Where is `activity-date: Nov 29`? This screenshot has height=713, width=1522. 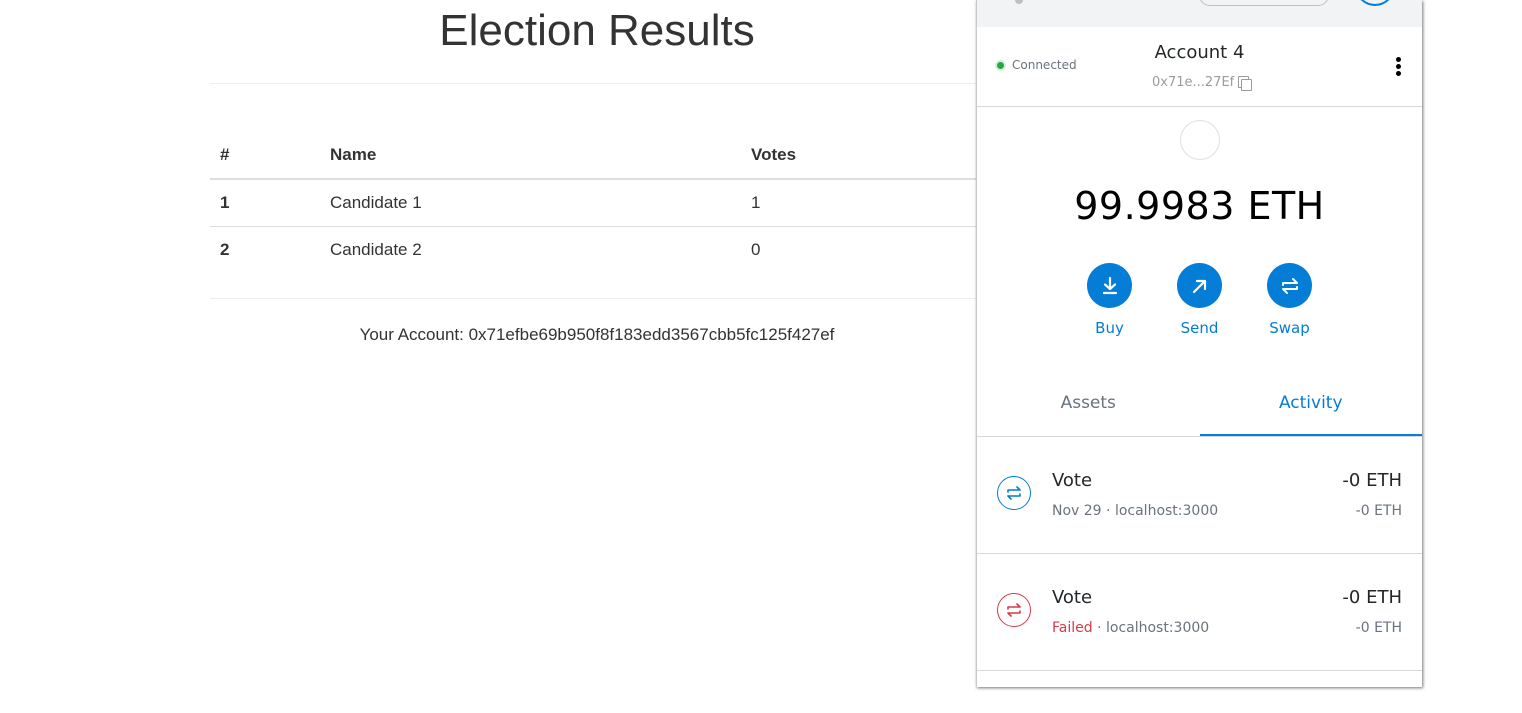 activity-date: Nov 29 is located at coordinates (1077, 511).